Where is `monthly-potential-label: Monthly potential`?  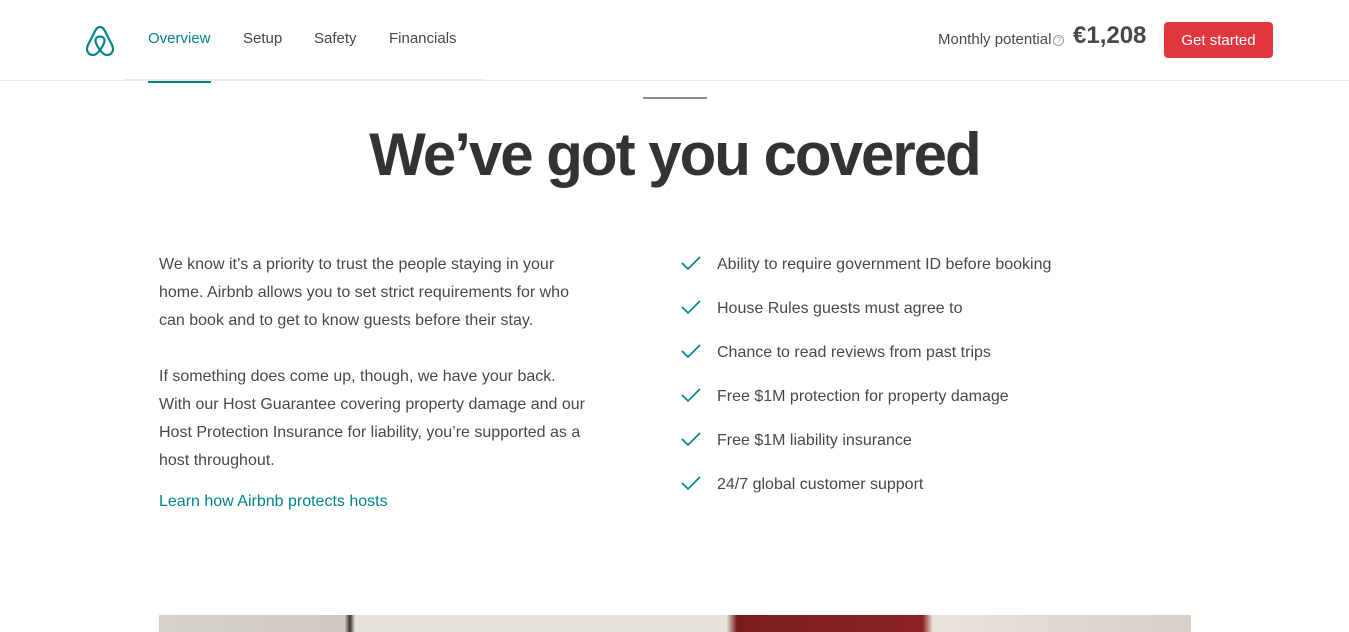
monthly-potential-label: Monthly potential is located at coordinates (995, 39).